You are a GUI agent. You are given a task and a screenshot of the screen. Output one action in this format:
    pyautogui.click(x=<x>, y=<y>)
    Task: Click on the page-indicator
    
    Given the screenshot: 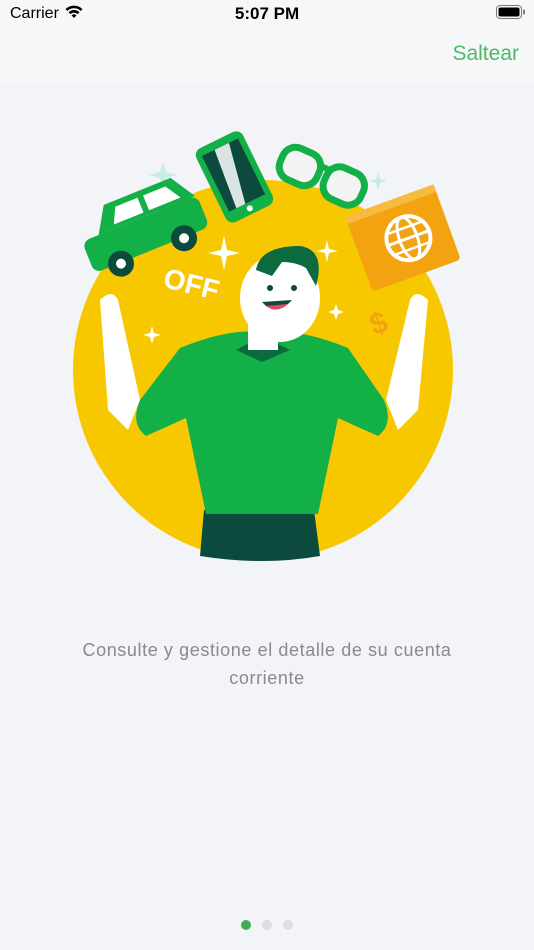 What is the action you would take?
    pyautogui.click(x=267, y=925)
    